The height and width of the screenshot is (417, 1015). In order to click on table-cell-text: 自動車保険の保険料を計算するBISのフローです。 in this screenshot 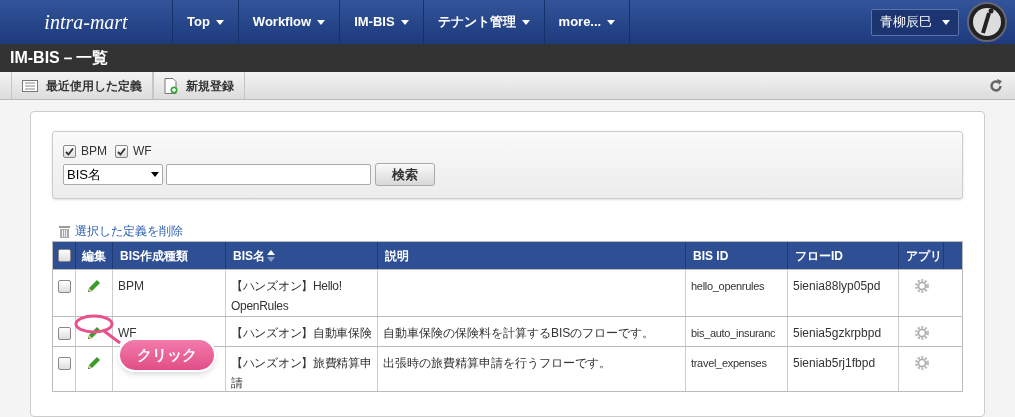, I will do `click(519, 333)`.